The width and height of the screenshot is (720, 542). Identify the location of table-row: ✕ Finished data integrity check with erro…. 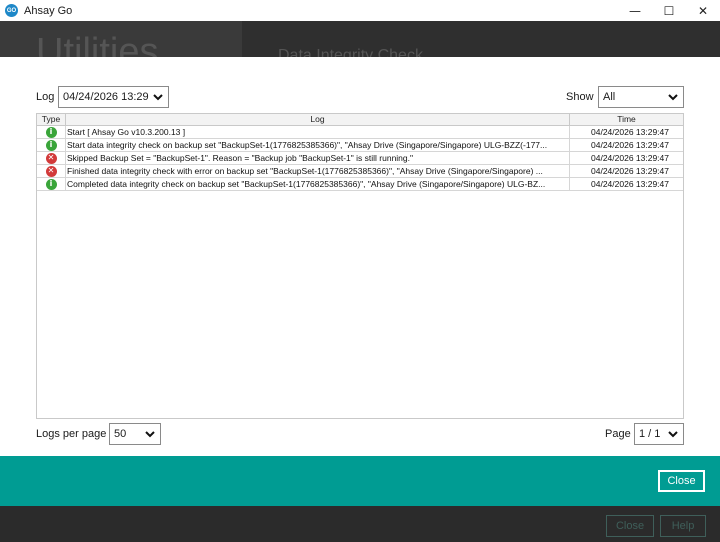
(360, 171).